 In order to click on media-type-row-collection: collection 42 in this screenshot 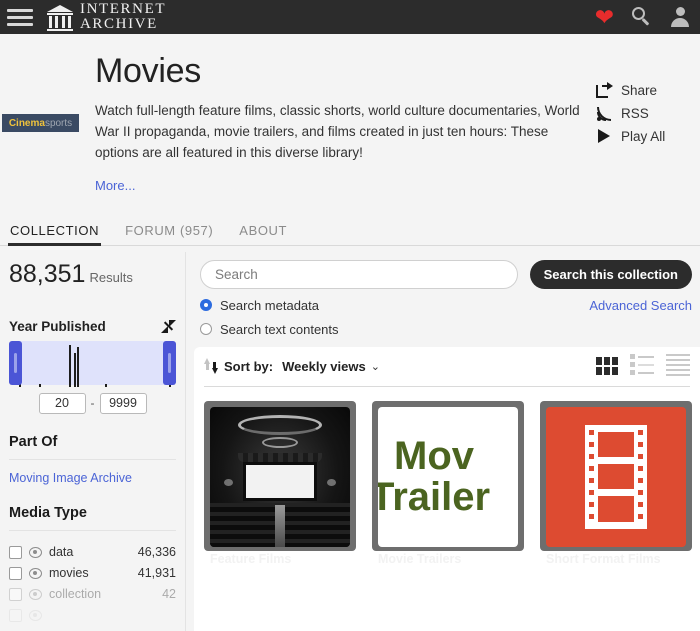, I will do `click(92, 594)`.